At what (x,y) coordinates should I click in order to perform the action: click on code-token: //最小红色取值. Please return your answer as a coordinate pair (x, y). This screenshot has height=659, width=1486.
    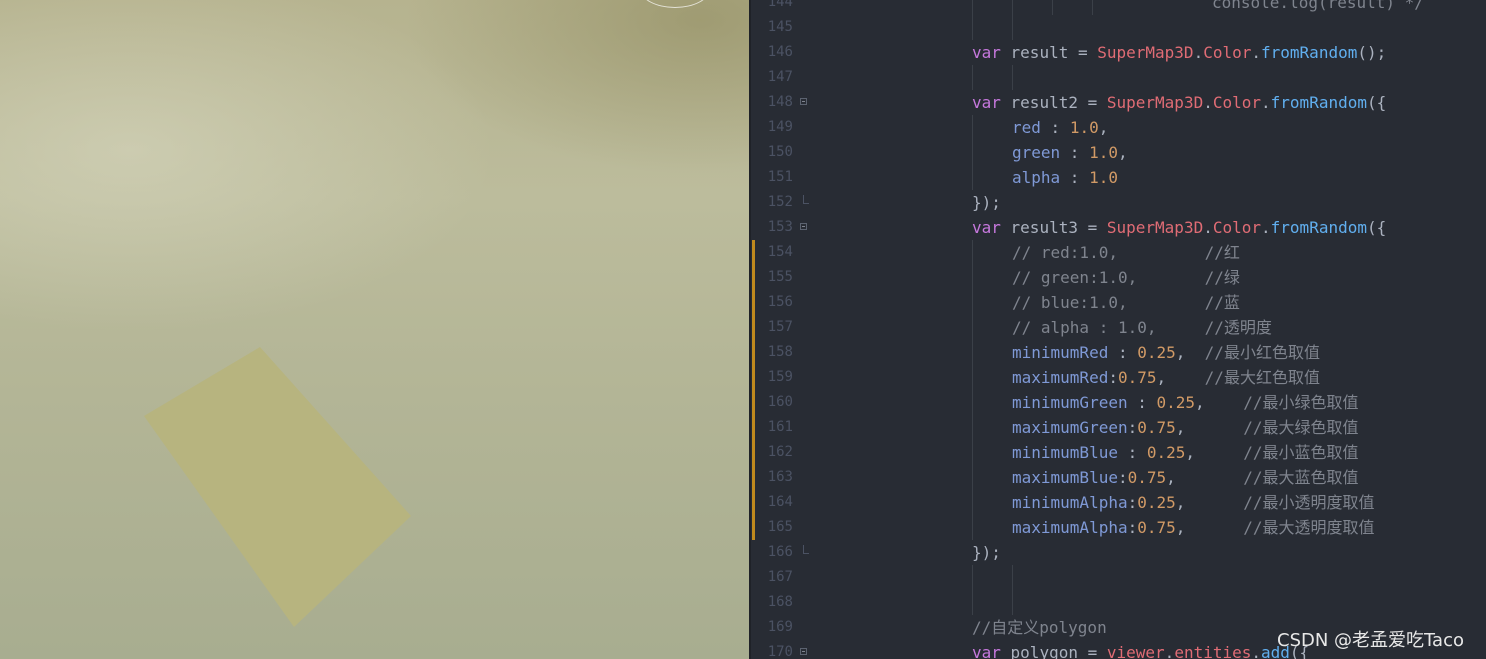
    Looking at the image, I should click on (1262, 352).